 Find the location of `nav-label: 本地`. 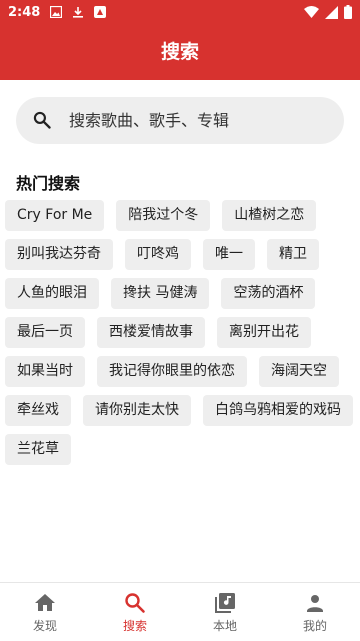

nav-label: 本地 is located at coordinates (224, 626).